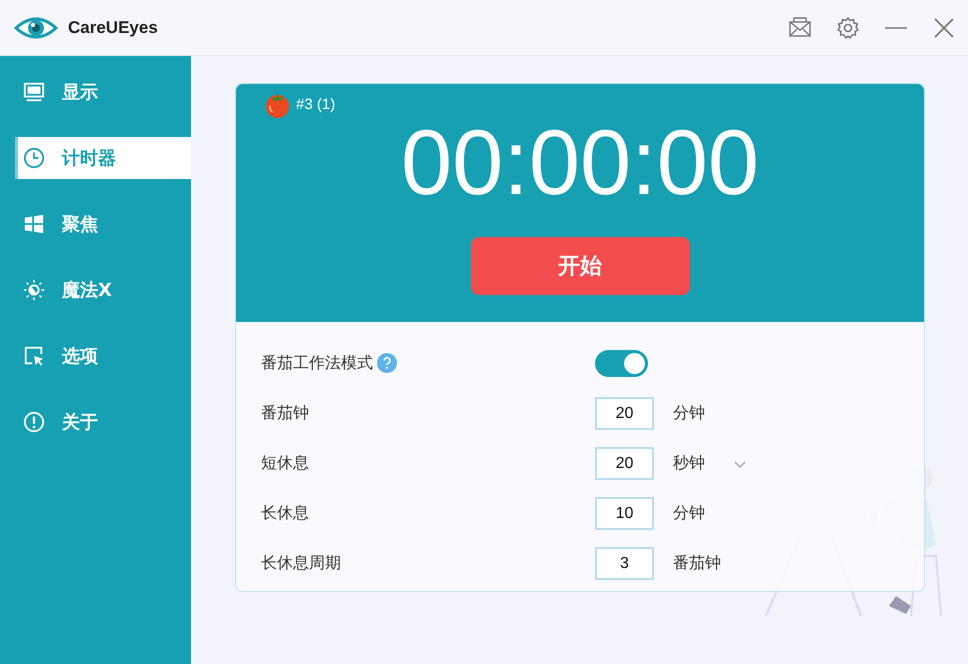 The height and width of the screenshot is (664, 968). I want to click on unit-label: 秒钟, so click(689, 463).